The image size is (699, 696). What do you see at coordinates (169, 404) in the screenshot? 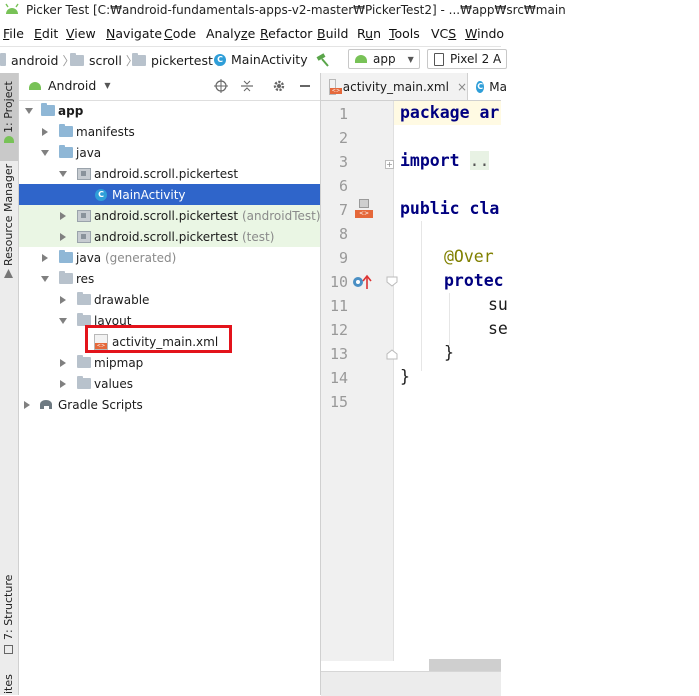
I see `tree-item-gradle-scripts: Gradle Scripts` at bounding box center [169, 404].